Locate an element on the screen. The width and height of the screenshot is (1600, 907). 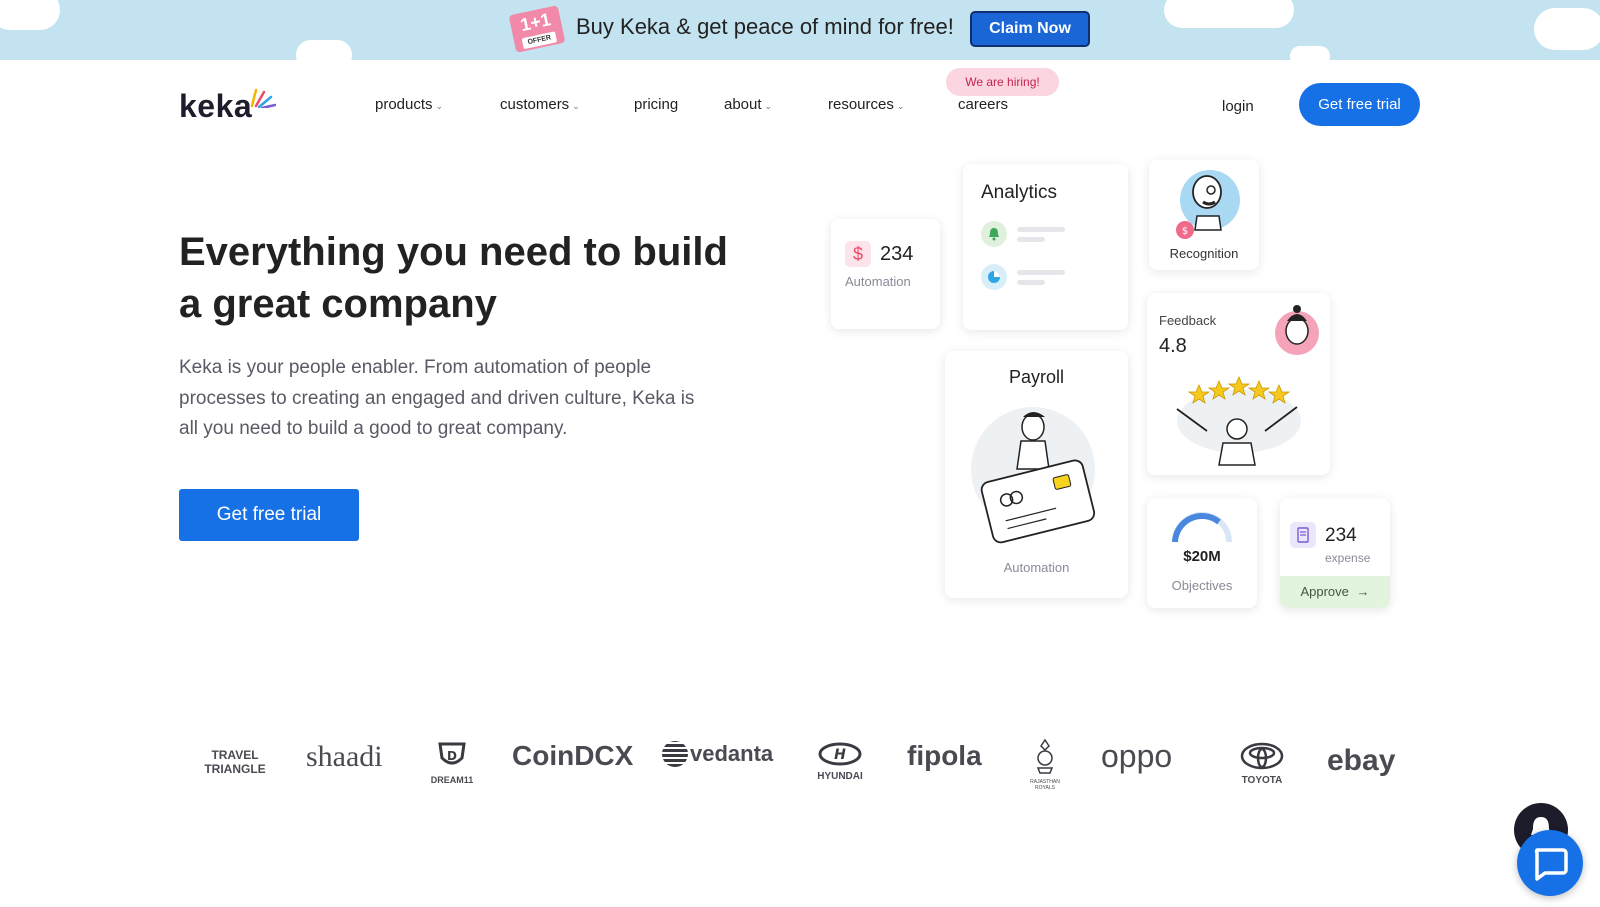
dream11-mark-icon: D is located at coordinates (452, 753).